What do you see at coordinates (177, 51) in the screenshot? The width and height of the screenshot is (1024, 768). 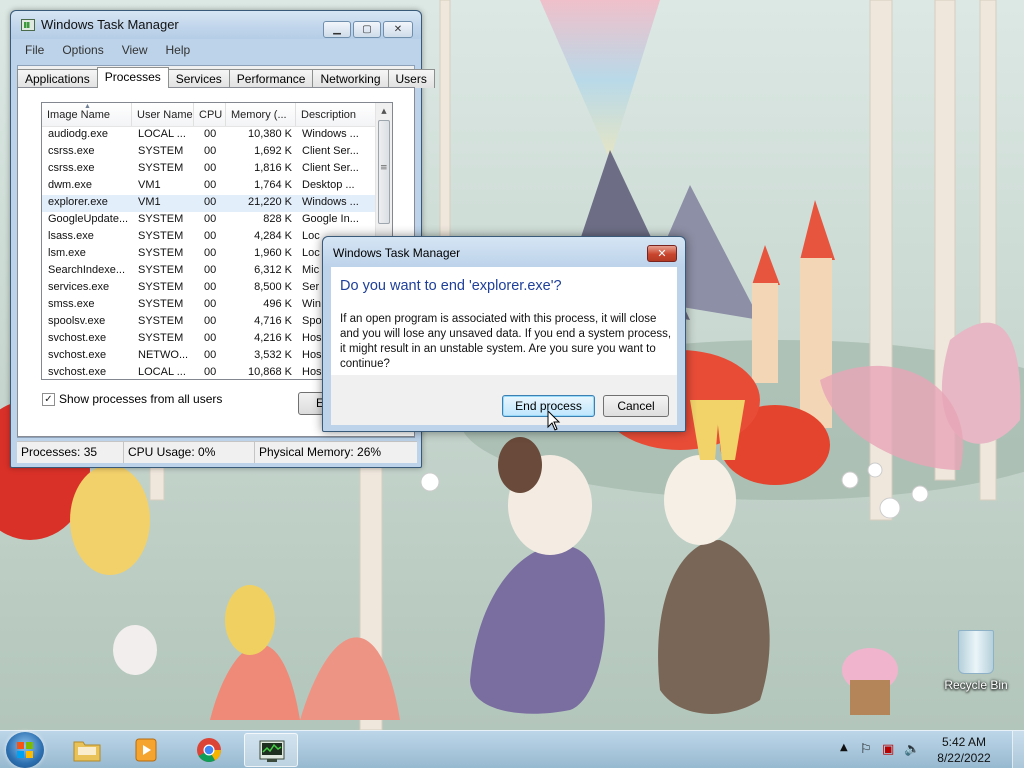 I see `menu-help: Help` at bounding box center [177, 51].